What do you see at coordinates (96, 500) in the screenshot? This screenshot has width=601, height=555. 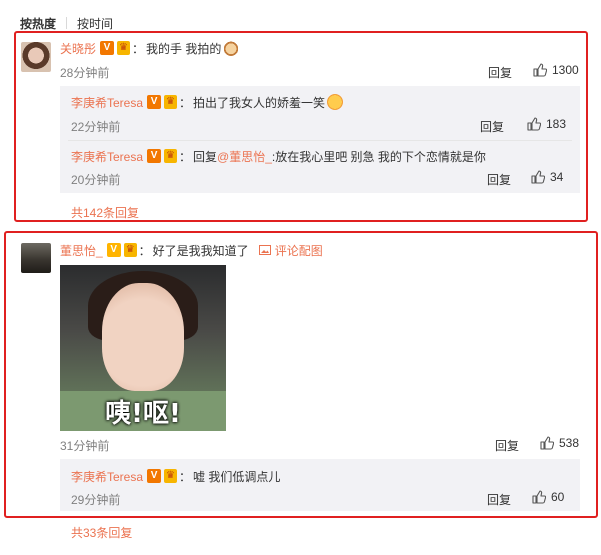 I see `reply-time: 29分钟前` at bounding box center [96, 500].